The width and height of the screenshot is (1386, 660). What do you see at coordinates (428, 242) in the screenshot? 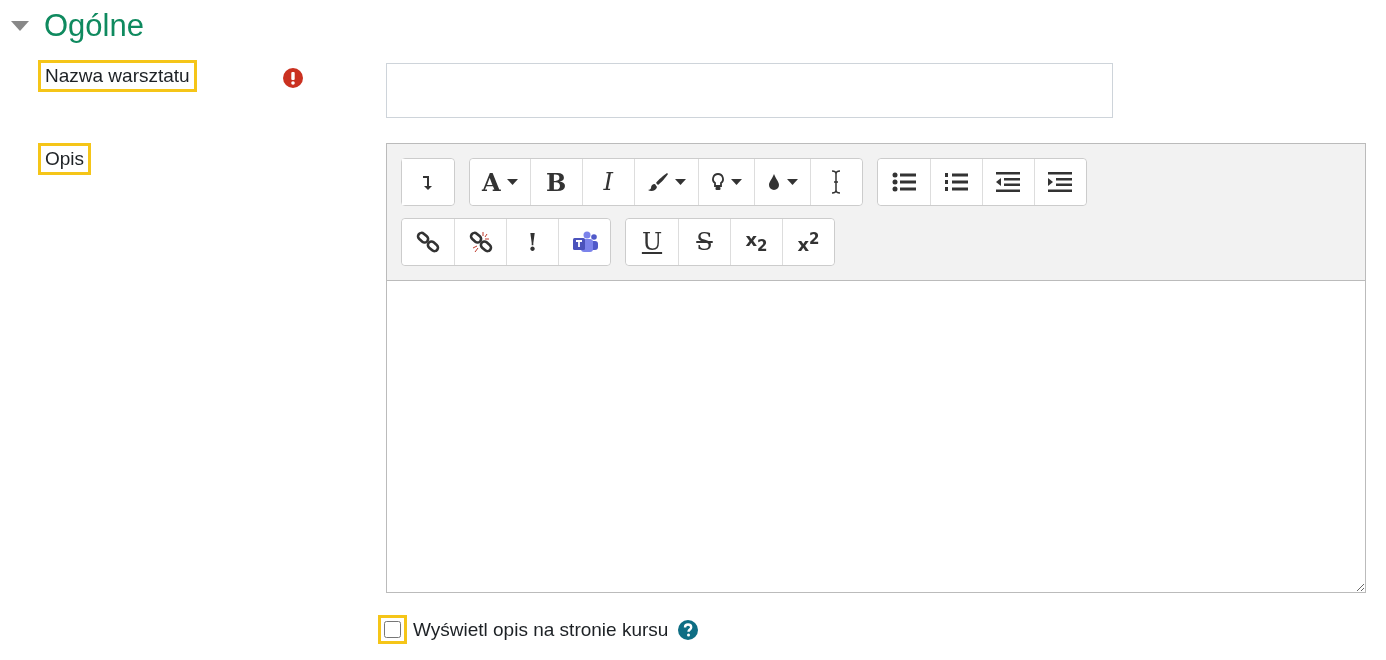
I see `link-icon` at bounding box center [428, 242].